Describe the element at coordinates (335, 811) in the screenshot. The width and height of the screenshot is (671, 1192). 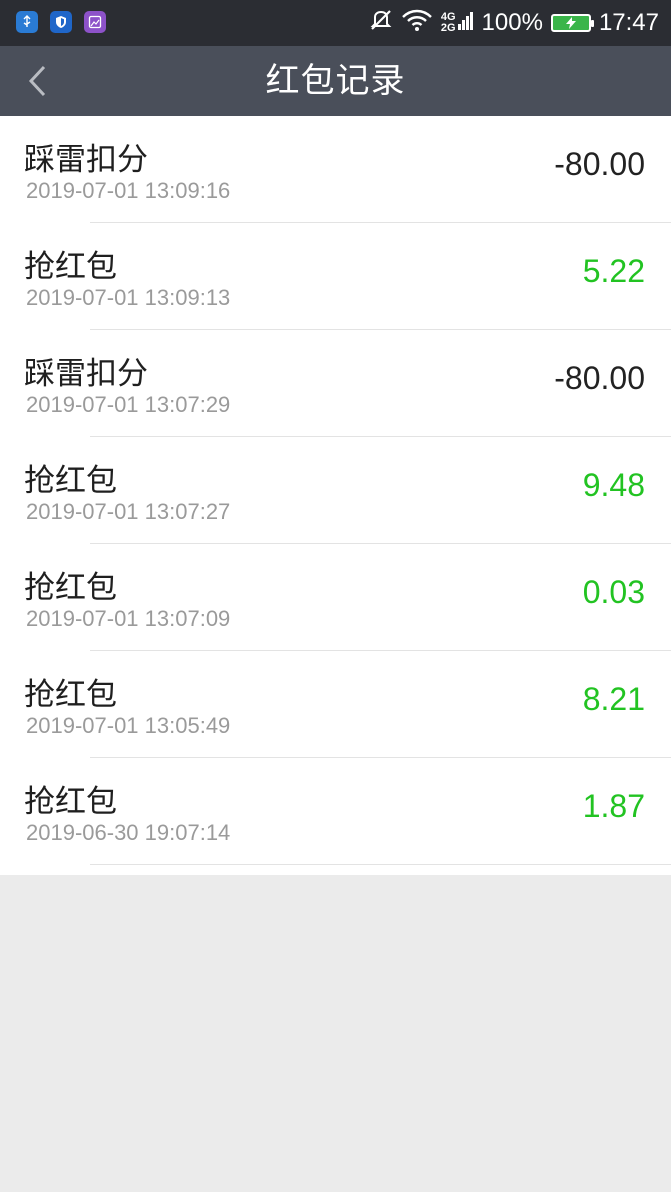
I see `list-item: 抢红包 2019-06-30 19:07:14 1.87` at that location.